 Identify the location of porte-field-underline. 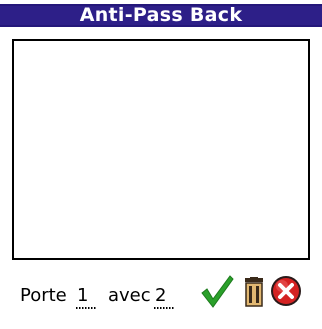
(86, 308).